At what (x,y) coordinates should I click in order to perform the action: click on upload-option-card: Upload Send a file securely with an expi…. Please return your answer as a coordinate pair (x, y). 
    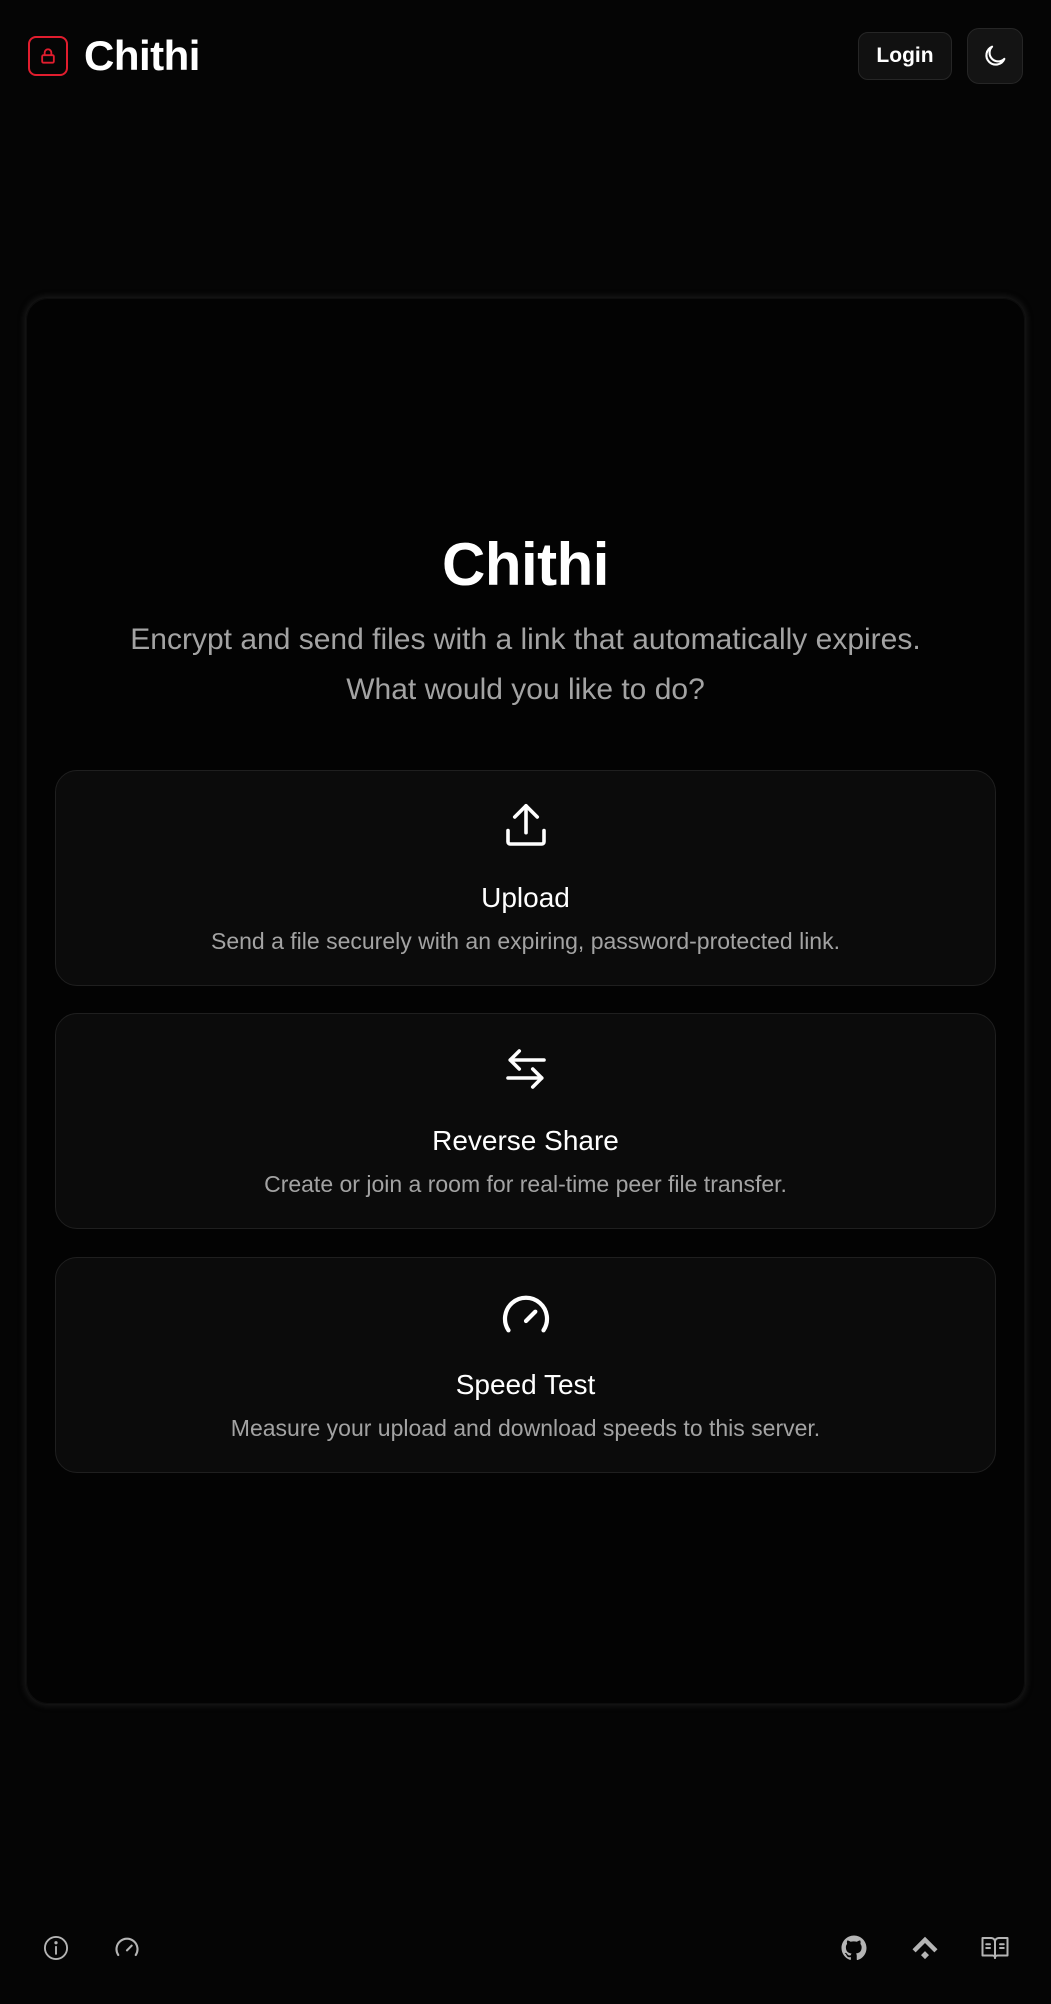
    Looking at the image, I should click on (525, 878).